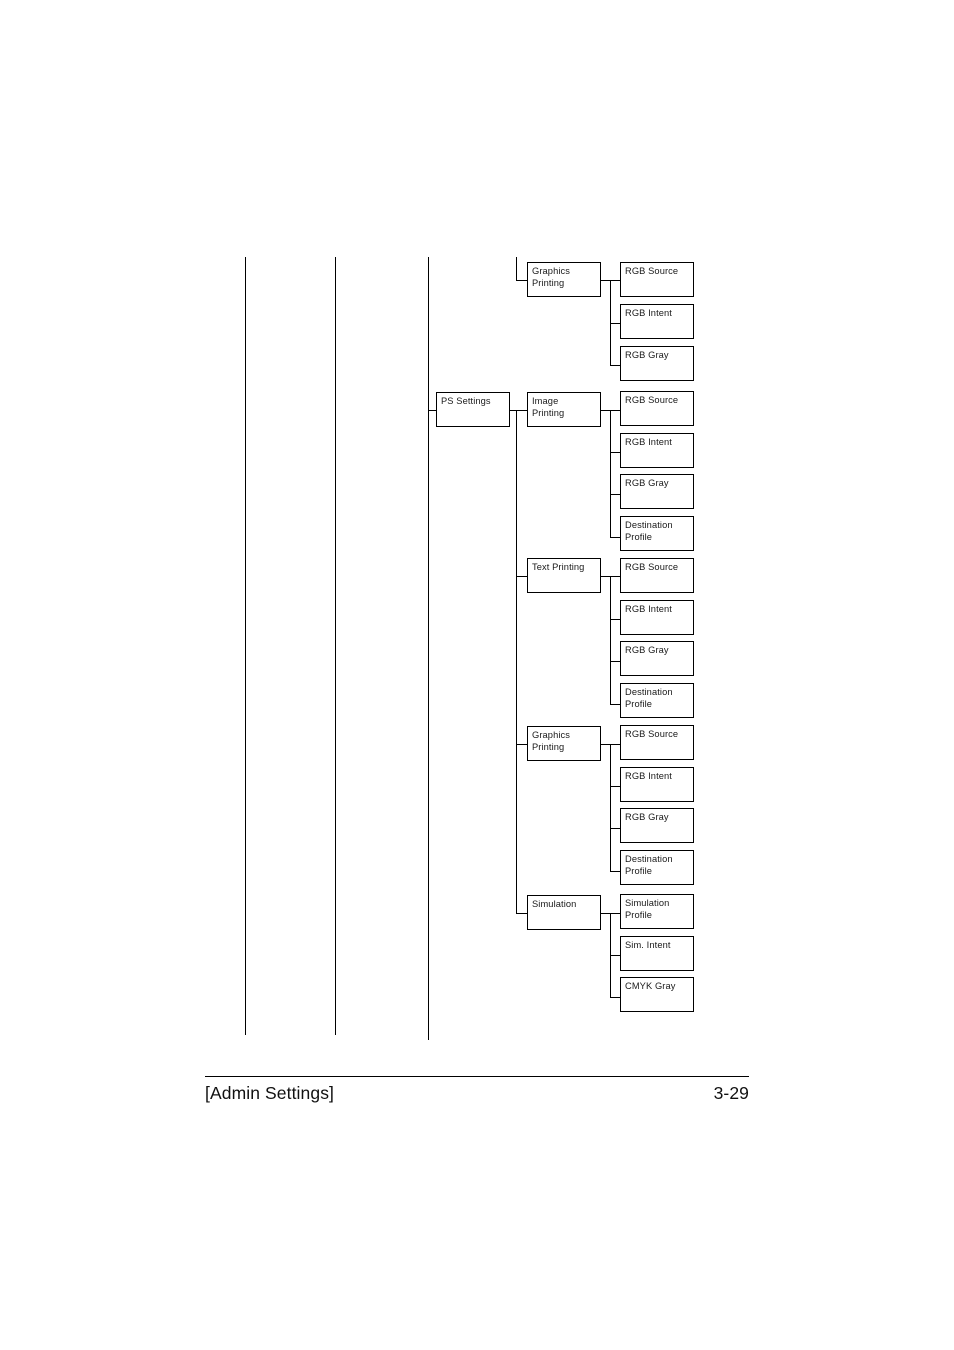 The width and height of the screenshot is (954, 1350). What do you see at coordinates (516, 661) in the screenshot?
I see `connector-ps-trunk-v` at bounding box center [516, 661].